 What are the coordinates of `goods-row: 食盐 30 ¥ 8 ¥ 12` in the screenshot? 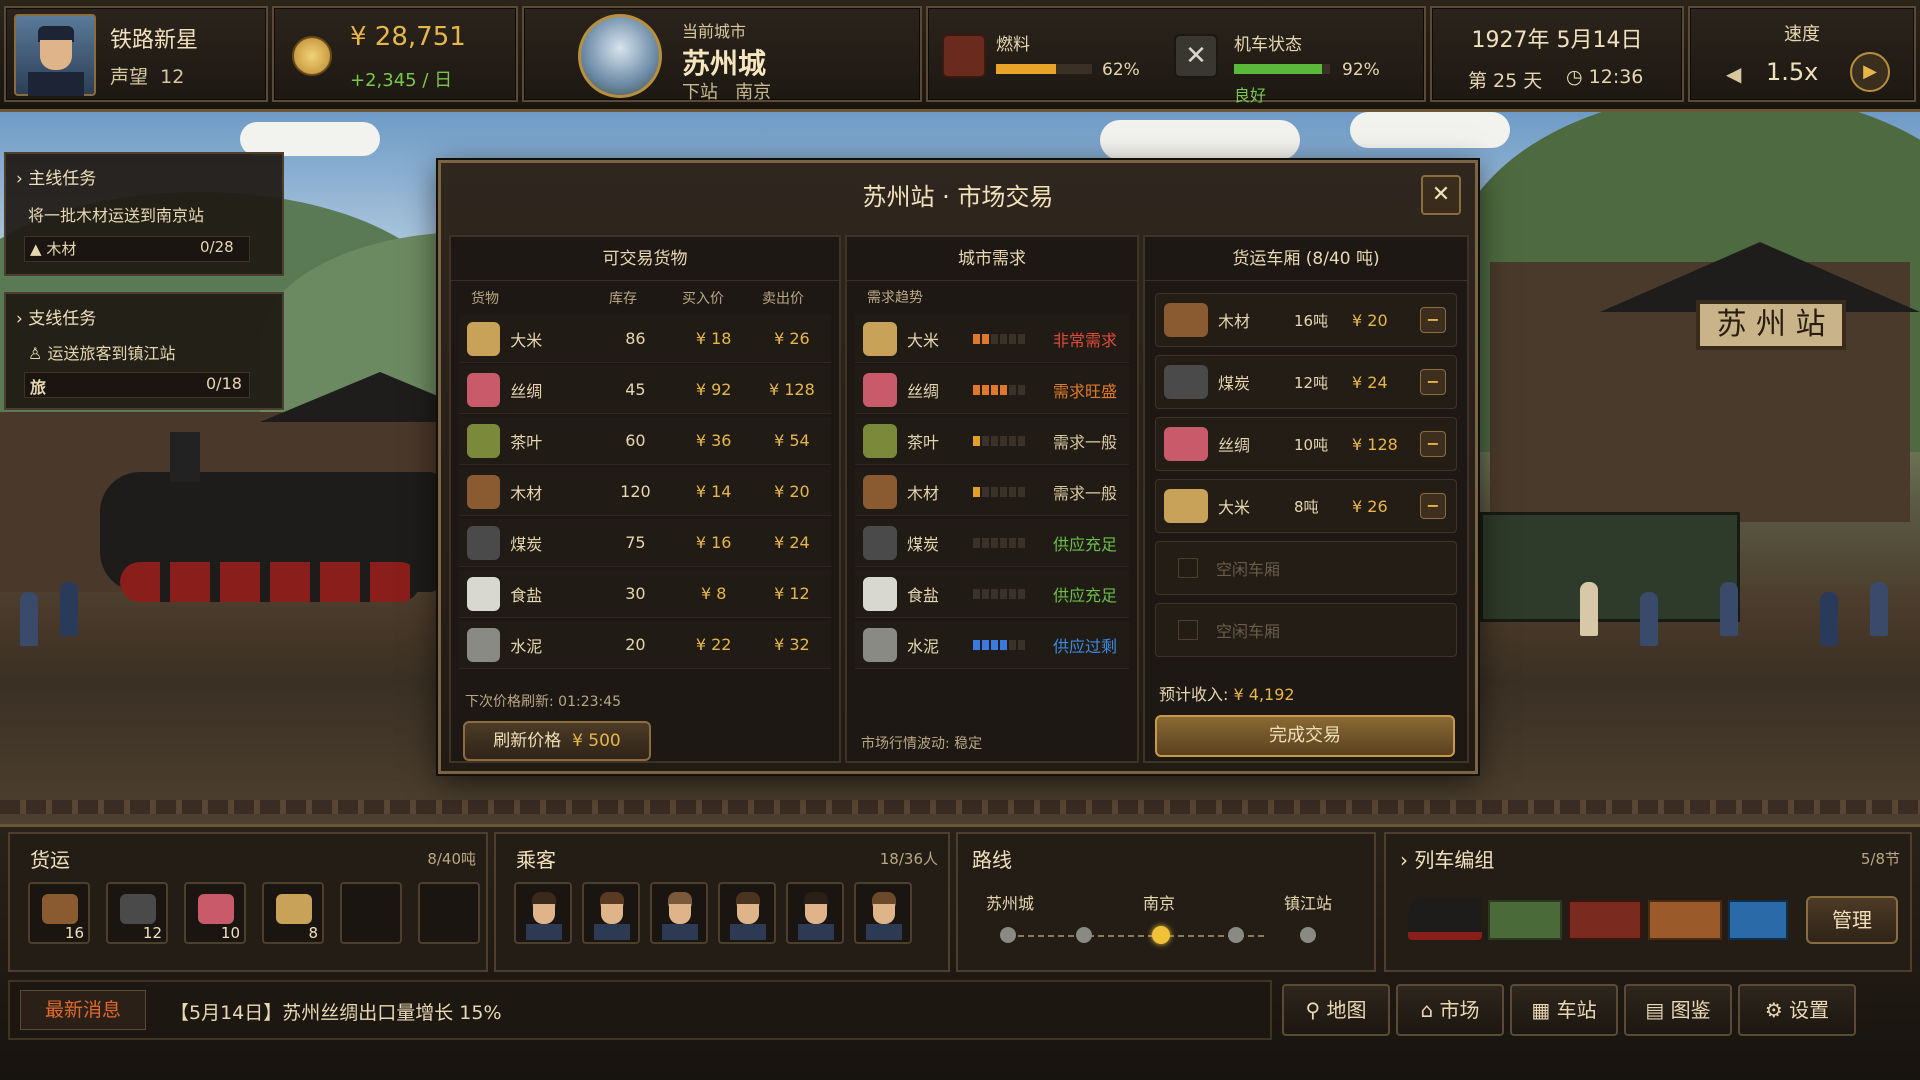 It's located at (645, 594).